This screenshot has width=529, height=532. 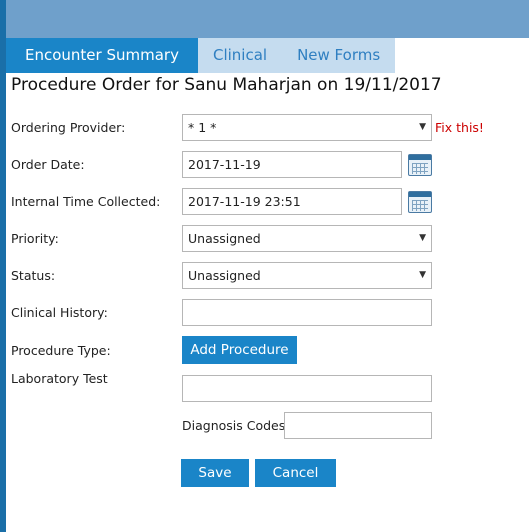 I want to click on status-value: Unassigned, so click(x=224, y=275).